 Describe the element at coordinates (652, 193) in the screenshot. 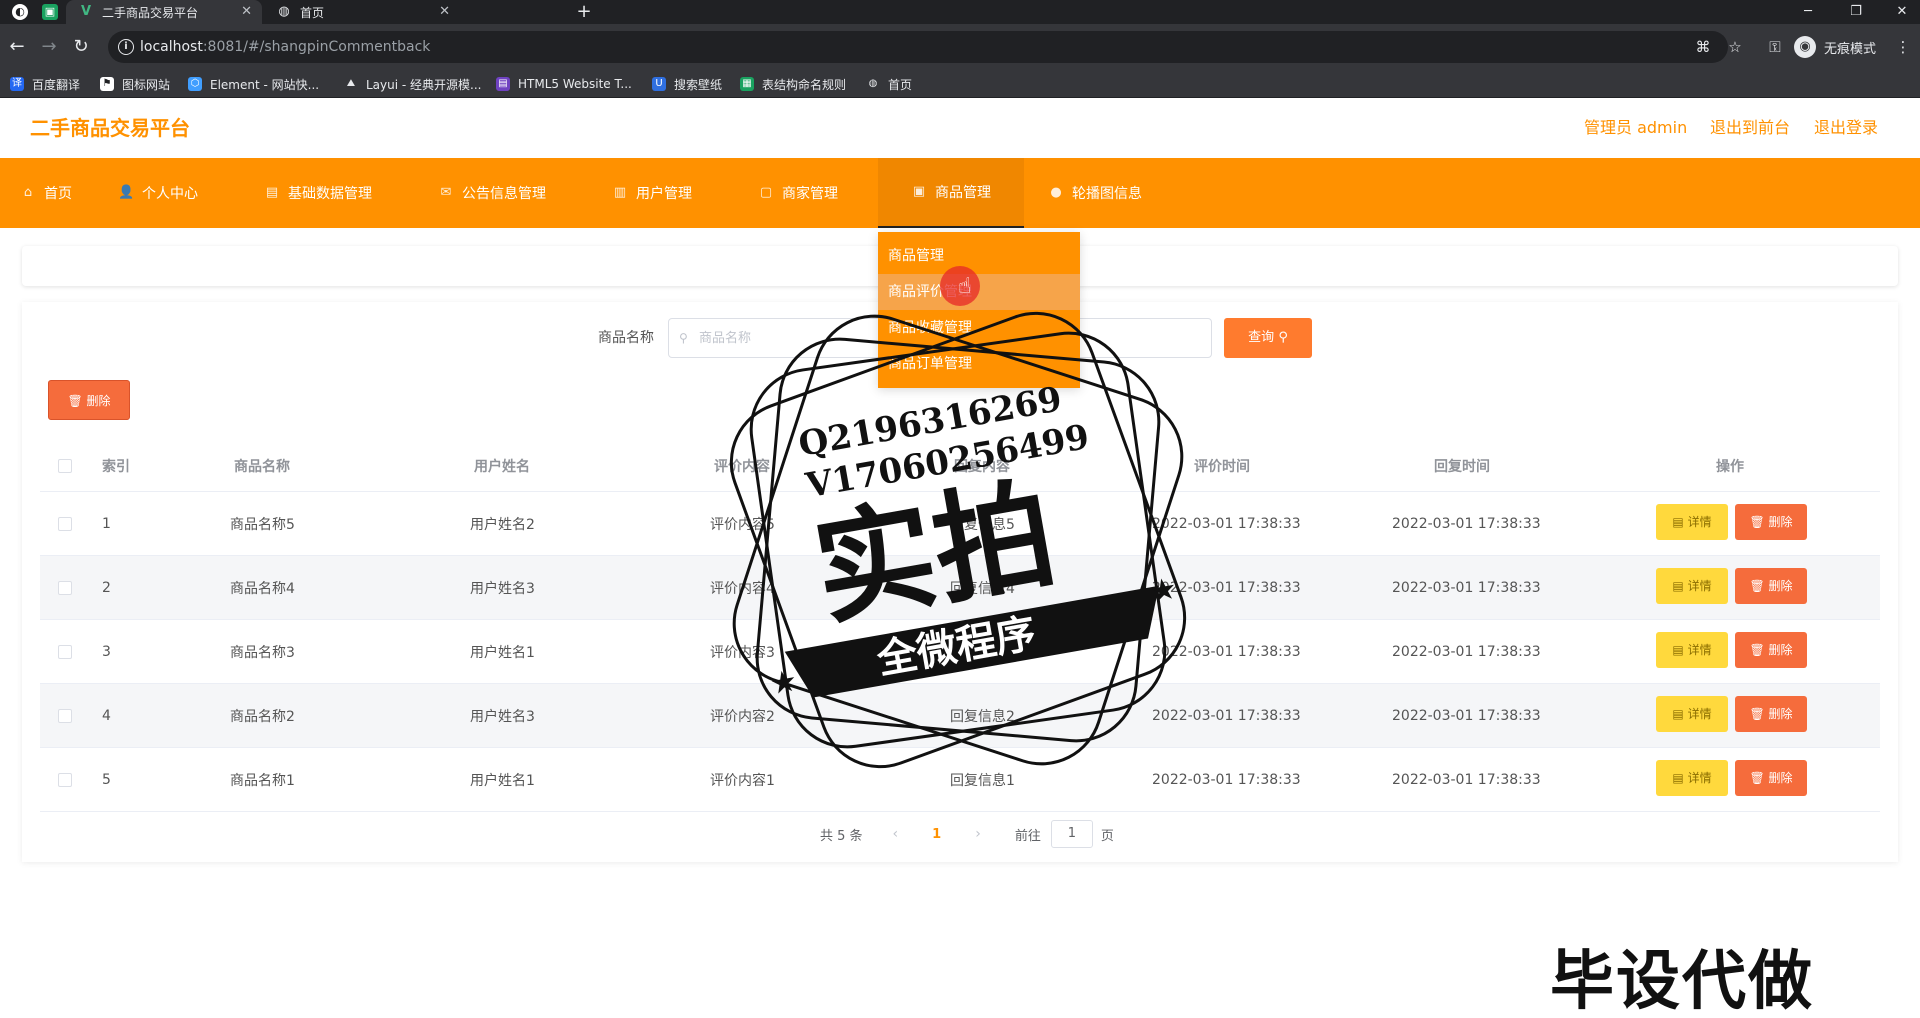

I see `nav-users: ▥ 用户管理` at that location.